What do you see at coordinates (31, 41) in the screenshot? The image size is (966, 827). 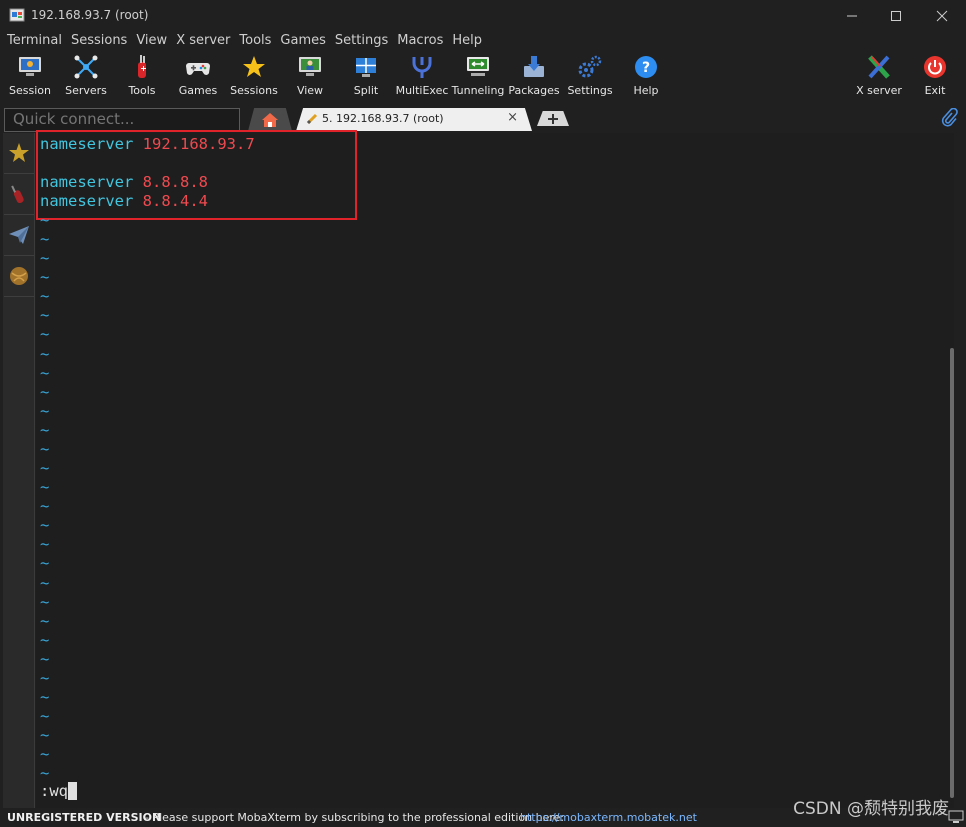 I see `menu-terminal: Terminal` at bounding box center [31, 41].